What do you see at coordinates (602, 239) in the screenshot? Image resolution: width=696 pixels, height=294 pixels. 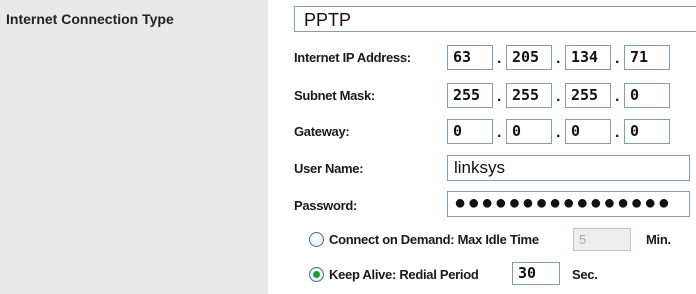 I see `max-idle-time-input: 5` at bounding box center [602, 239].